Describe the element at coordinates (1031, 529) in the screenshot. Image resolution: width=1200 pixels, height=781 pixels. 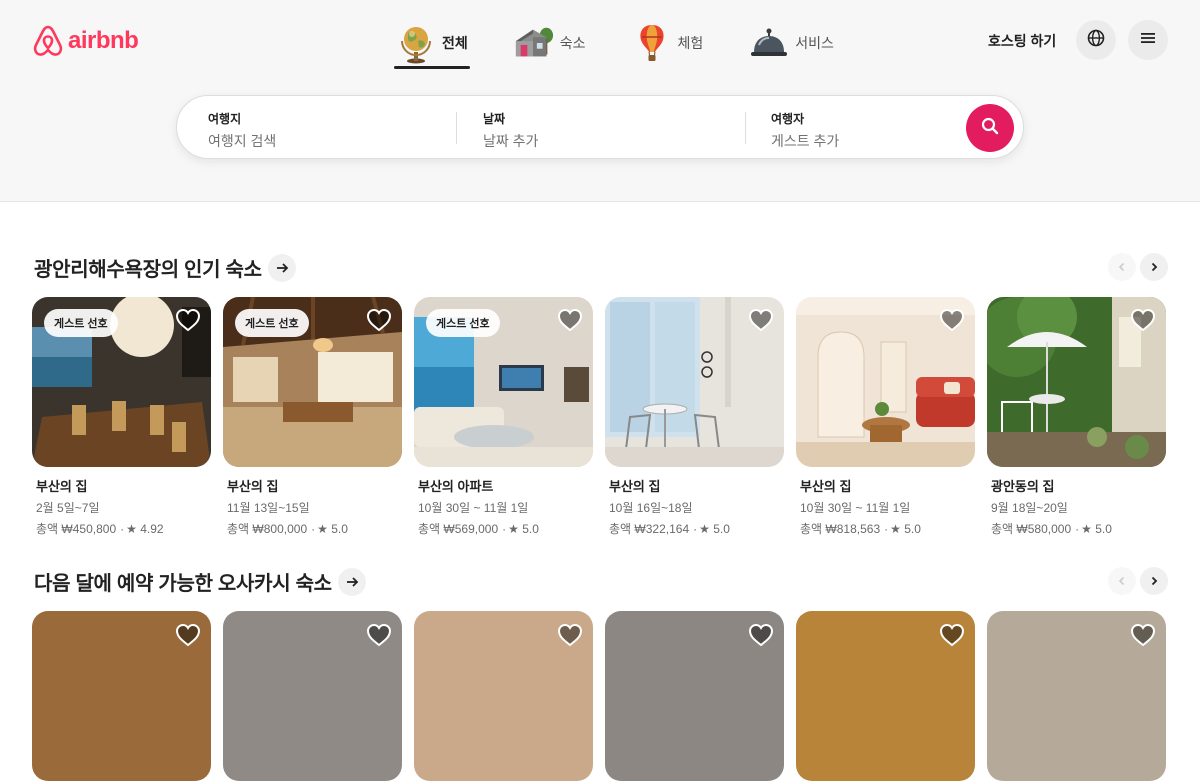
I see `listing-price: 총액 ₩580,000` at that location.